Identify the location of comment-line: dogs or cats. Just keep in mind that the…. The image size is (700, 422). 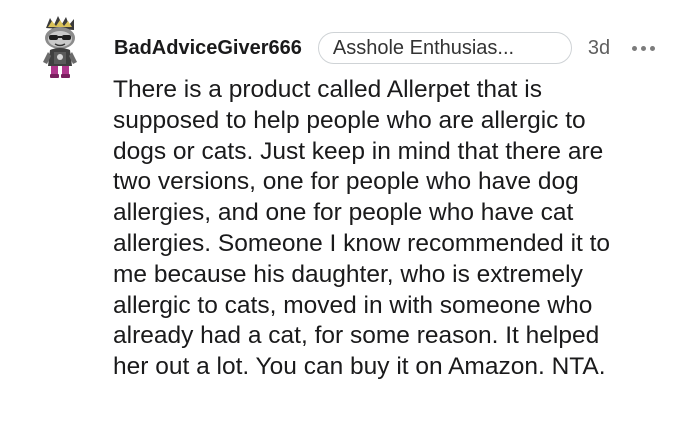
(358, 151).